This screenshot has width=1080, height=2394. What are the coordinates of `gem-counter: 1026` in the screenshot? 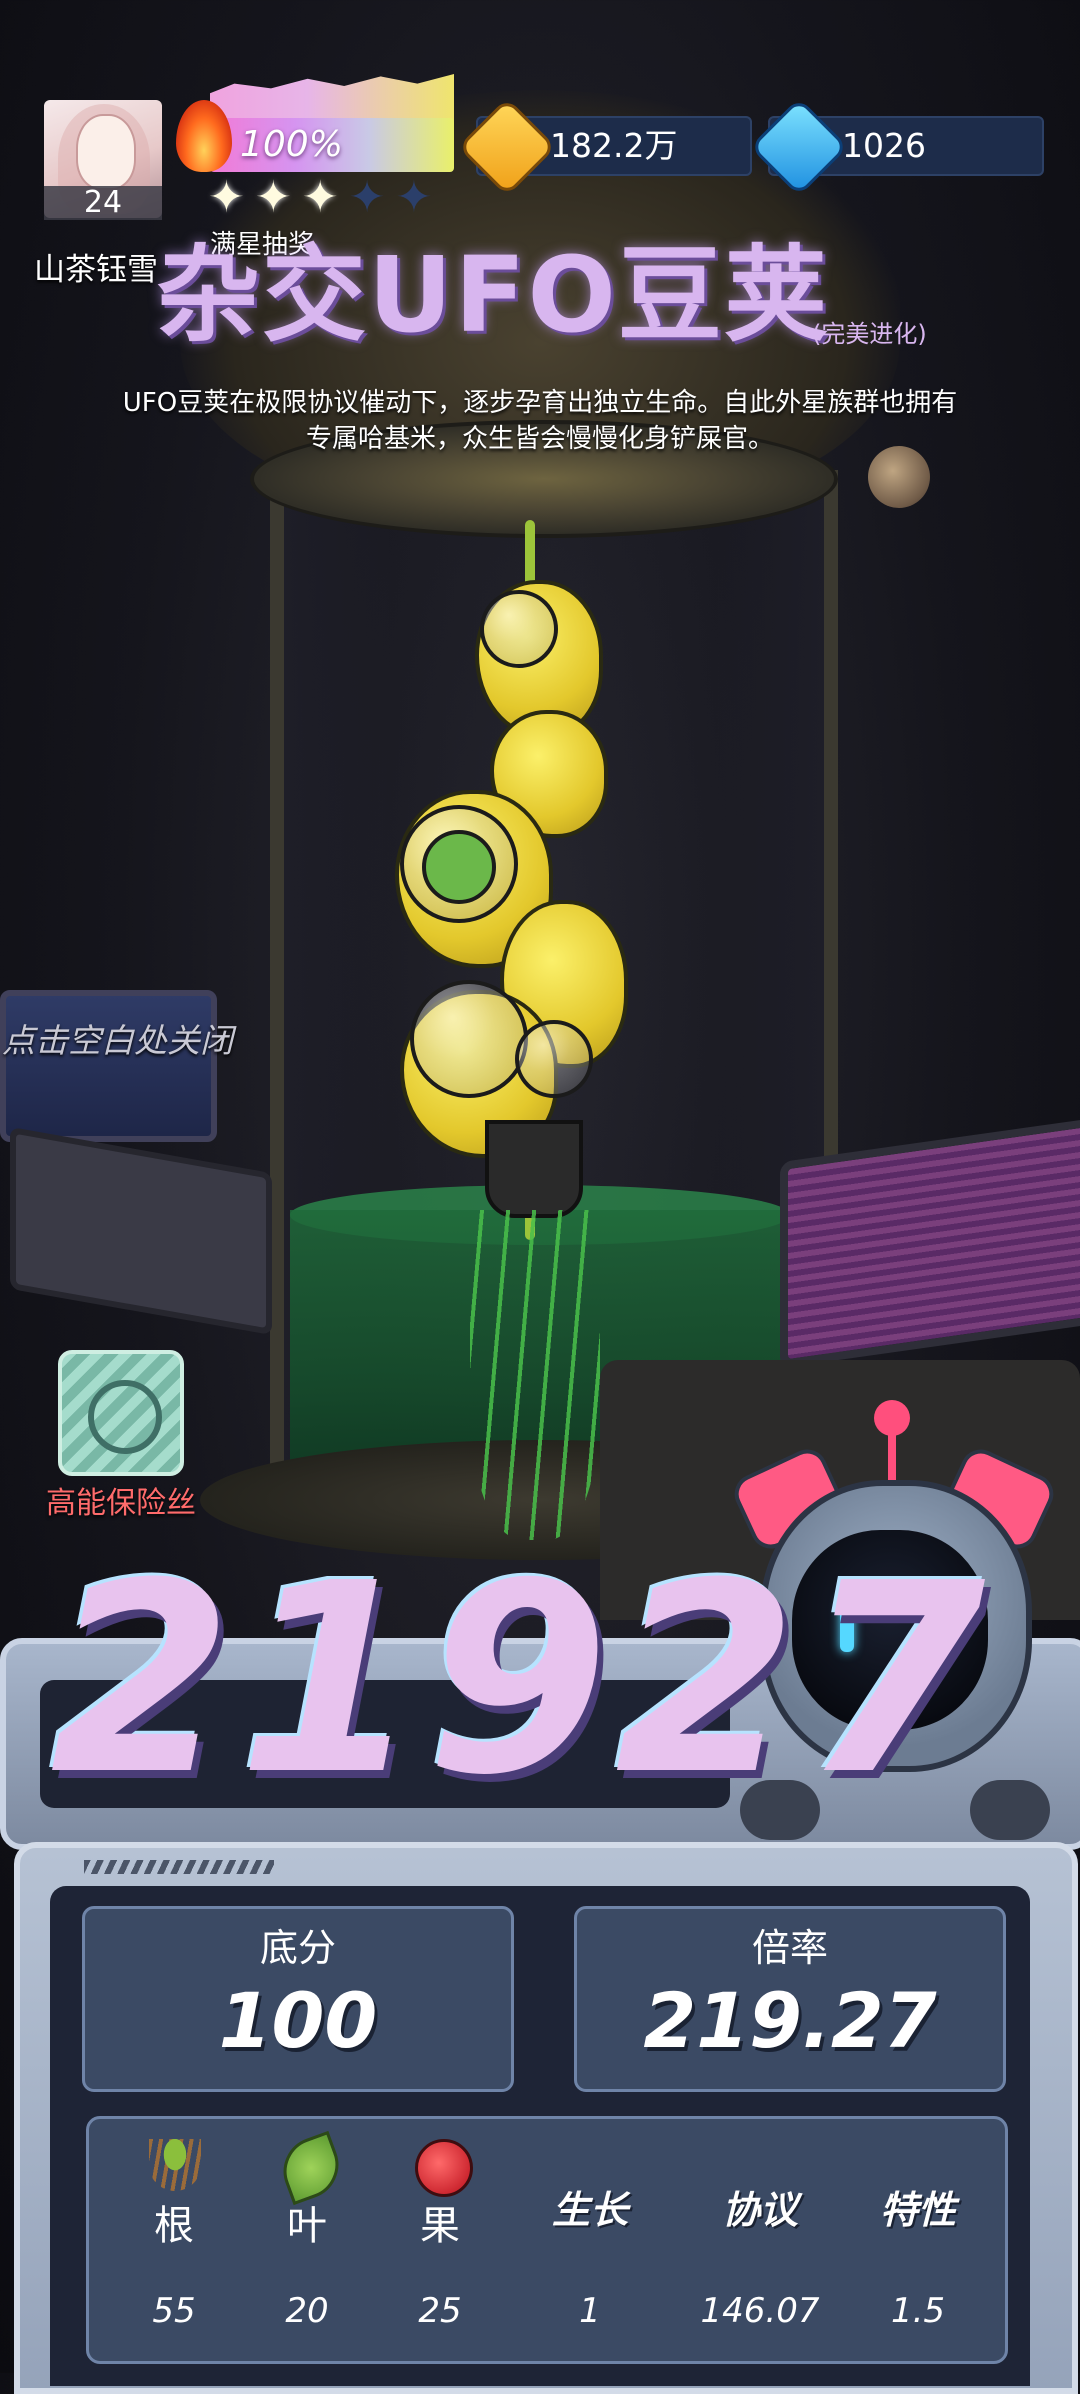 It's located at (896, 147).